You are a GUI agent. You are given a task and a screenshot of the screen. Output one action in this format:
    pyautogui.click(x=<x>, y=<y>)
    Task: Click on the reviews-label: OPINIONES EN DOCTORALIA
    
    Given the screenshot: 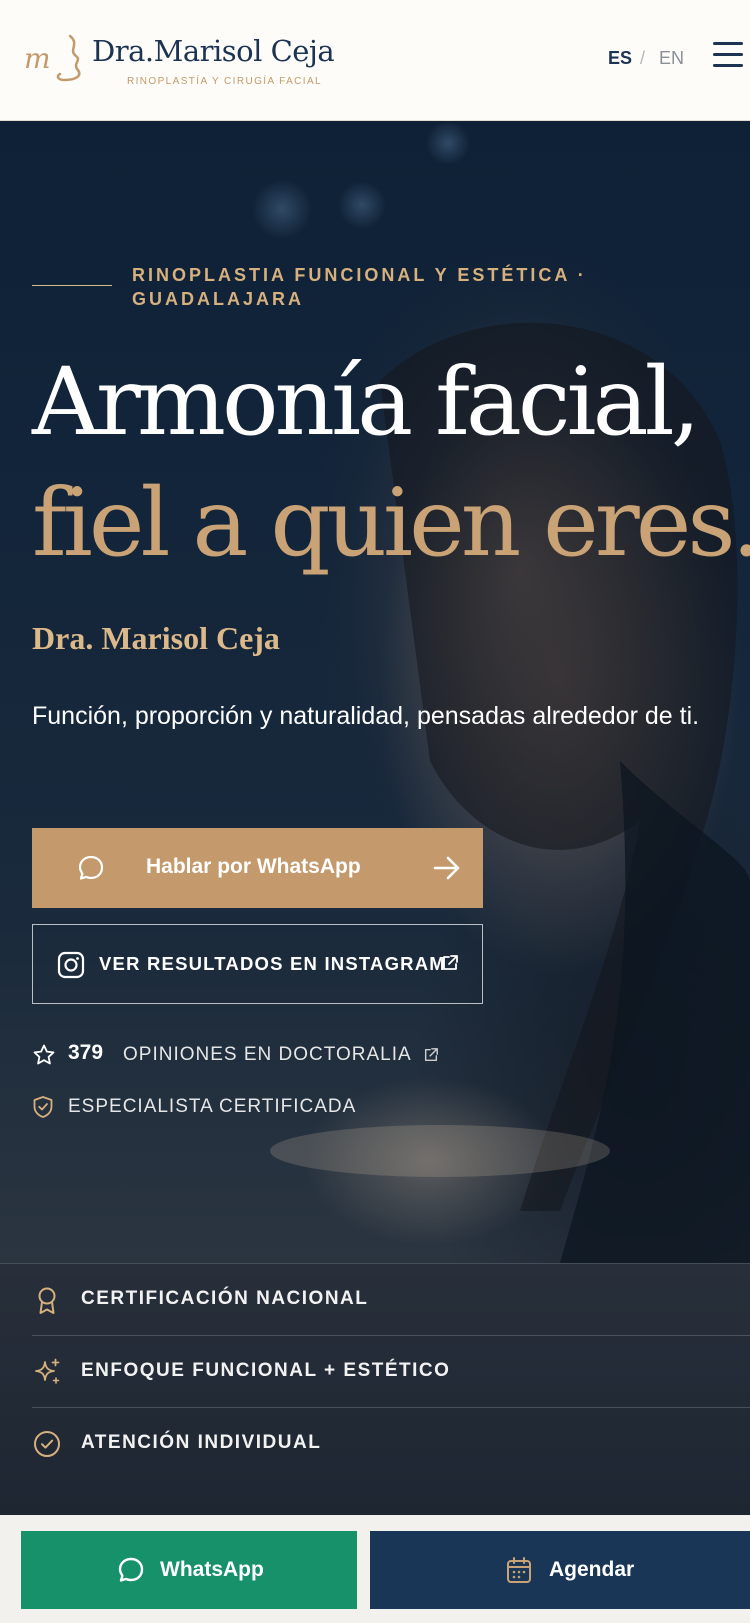 What is the action you would take?
    pyautogui.click(x=267, y=1054)
    